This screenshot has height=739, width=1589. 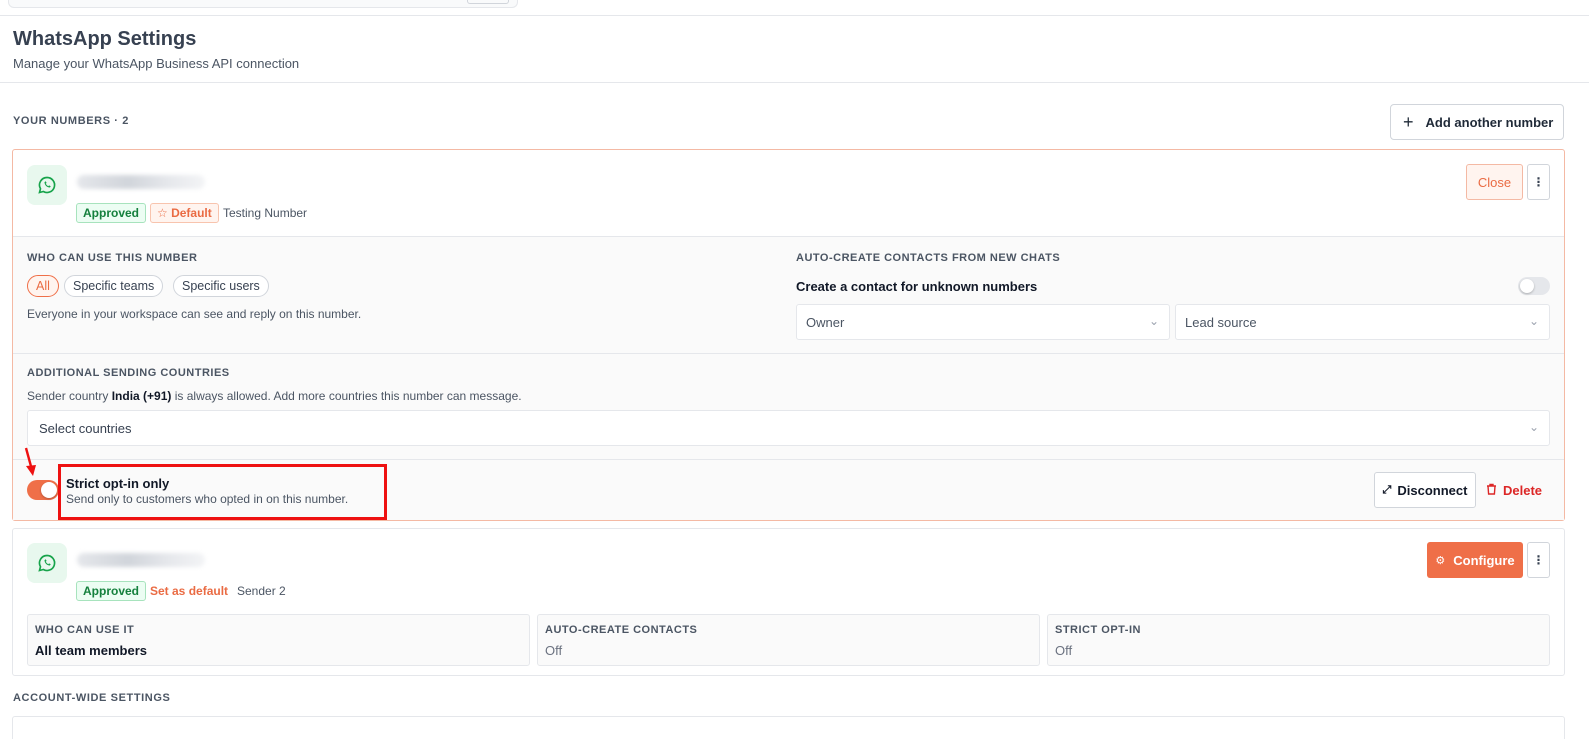 What do you see at coordinates (788, 727) in the screenshot?
I see `account-settings-card` at bounding box center [788, 727].